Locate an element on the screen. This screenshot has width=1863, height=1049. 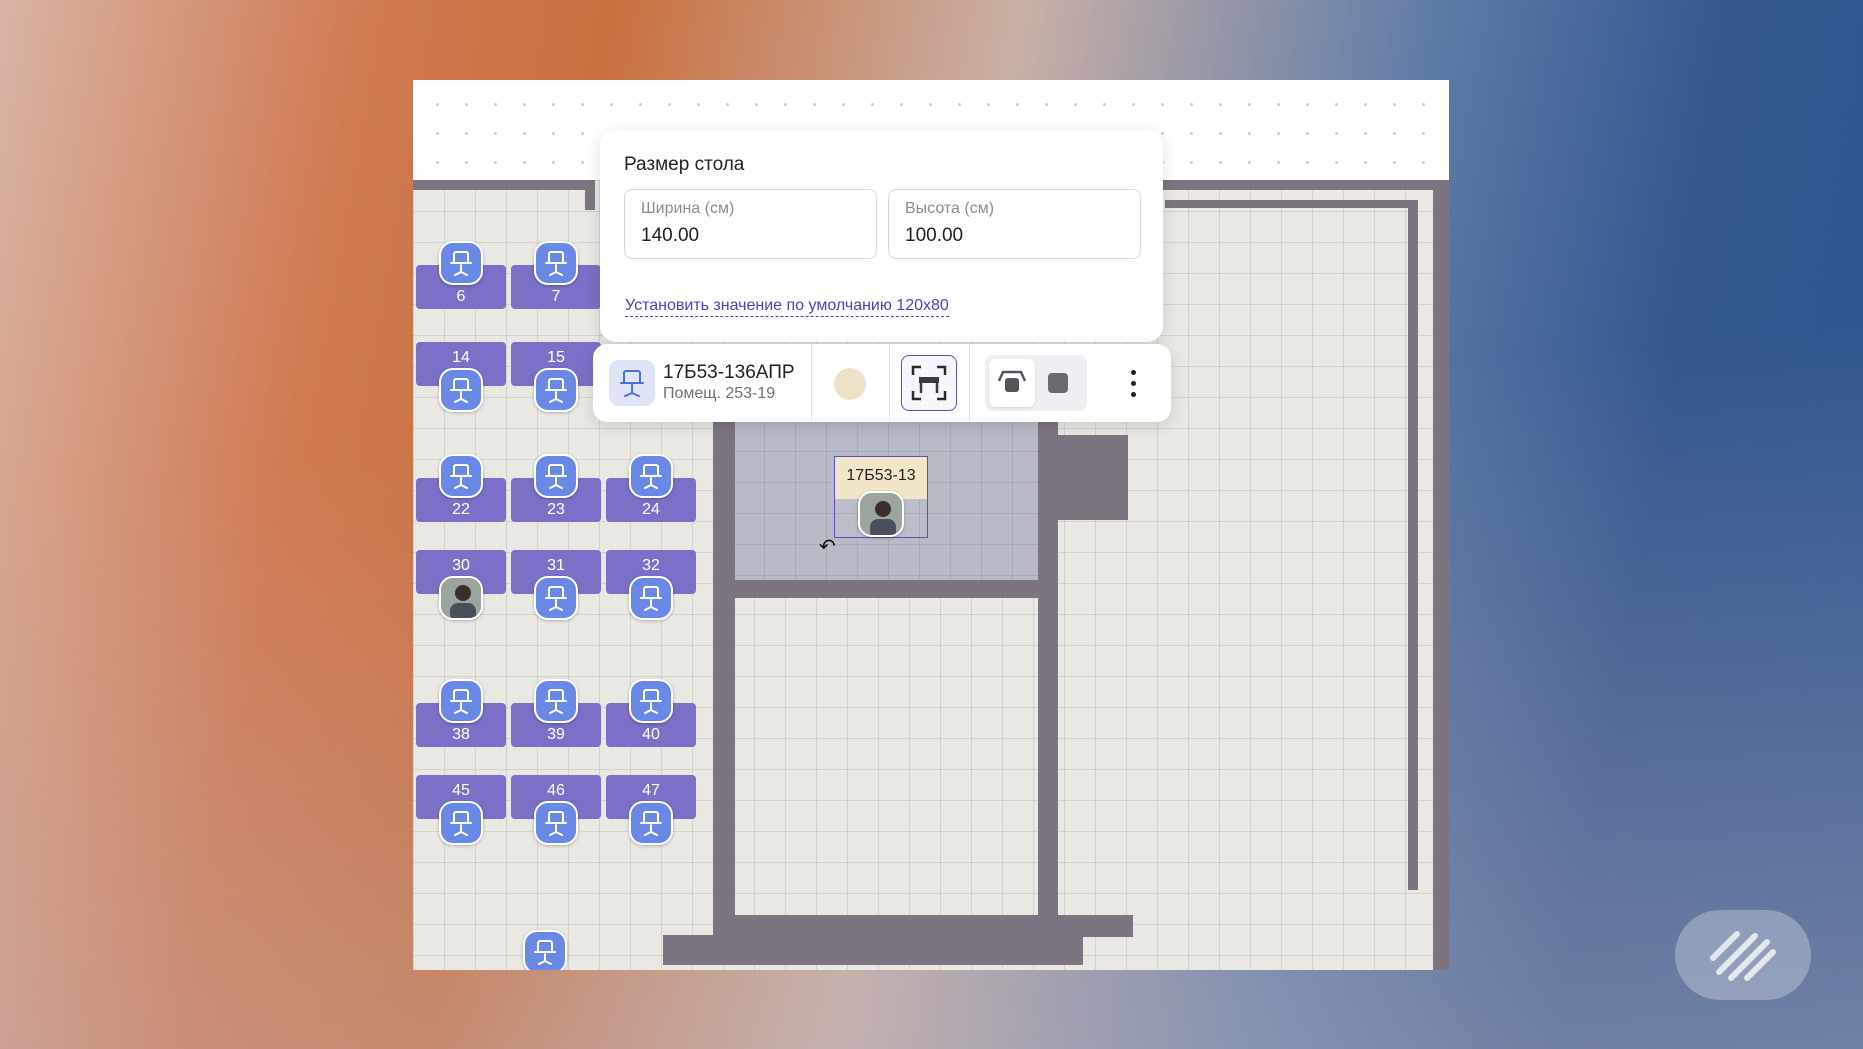
more-vertical-icon is located at coordinates (1133, 384).